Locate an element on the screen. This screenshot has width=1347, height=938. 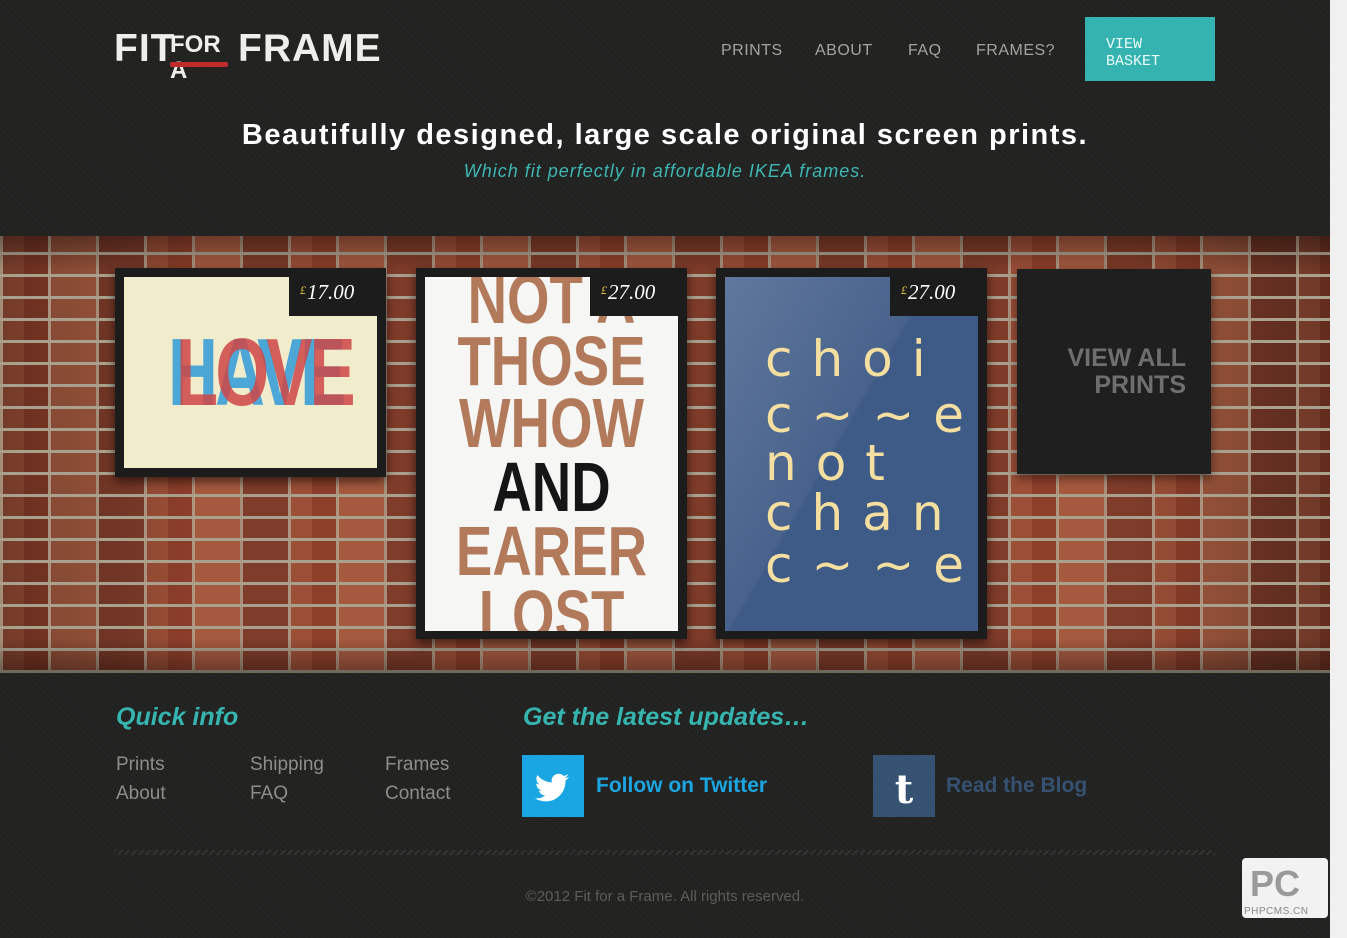
twitter-bird-icon is located at coordinates (553, 786).